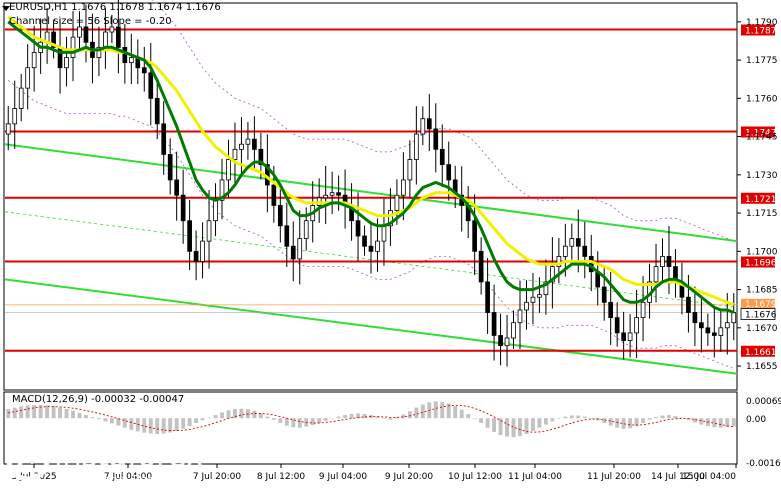 This screenshot has height=489, width=781. Describe the element at coordinates (114, 479) in the screenshot. I see `logo-tagline: Instant Forex Trading` at that location.